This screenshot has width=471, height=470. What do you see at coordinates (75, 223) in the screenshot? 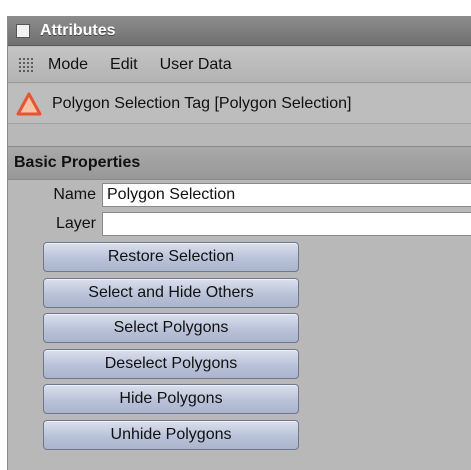
I see `layer-label: Layer` at bounding box center [75, 223].